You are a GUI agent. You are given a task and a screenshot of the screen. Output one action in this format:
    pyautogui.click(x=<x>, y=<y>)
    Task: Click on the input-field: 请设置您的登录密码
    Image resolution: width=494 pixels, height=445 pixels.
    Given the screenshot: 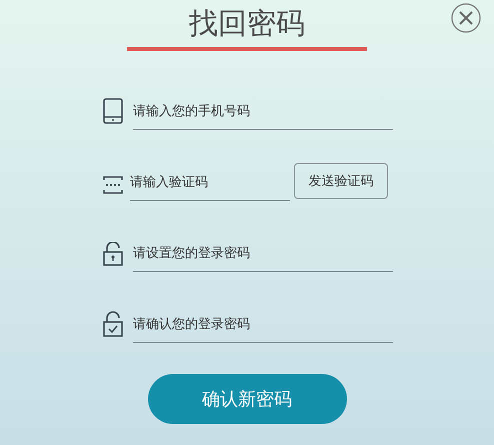 What is the action you would take?
    pyautogui.click(x=263, y=255)
    